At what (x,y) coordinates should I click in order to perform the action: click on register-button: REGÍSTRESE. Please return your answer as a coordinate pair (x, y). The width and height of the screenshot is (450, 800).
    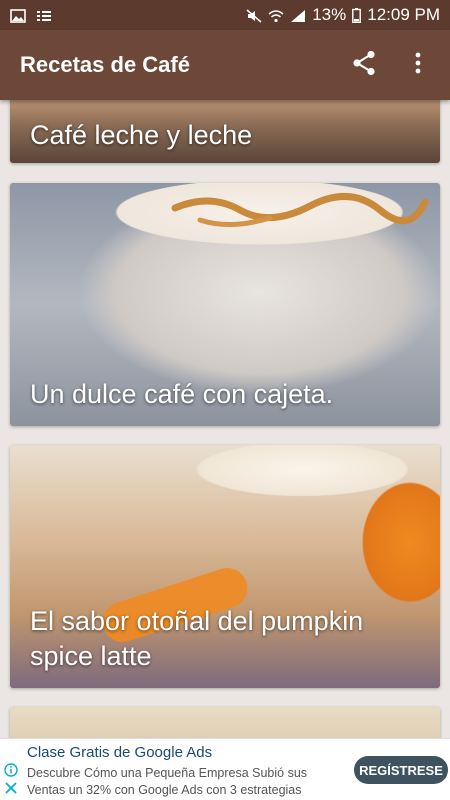
    Looking at the image, I should click on (401, 770).